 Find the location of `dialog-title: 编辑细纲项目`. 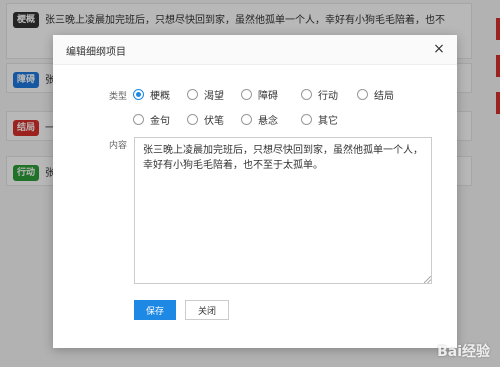

dialog-title: 编辑细纲项目 is located at coordinates (96, 52).